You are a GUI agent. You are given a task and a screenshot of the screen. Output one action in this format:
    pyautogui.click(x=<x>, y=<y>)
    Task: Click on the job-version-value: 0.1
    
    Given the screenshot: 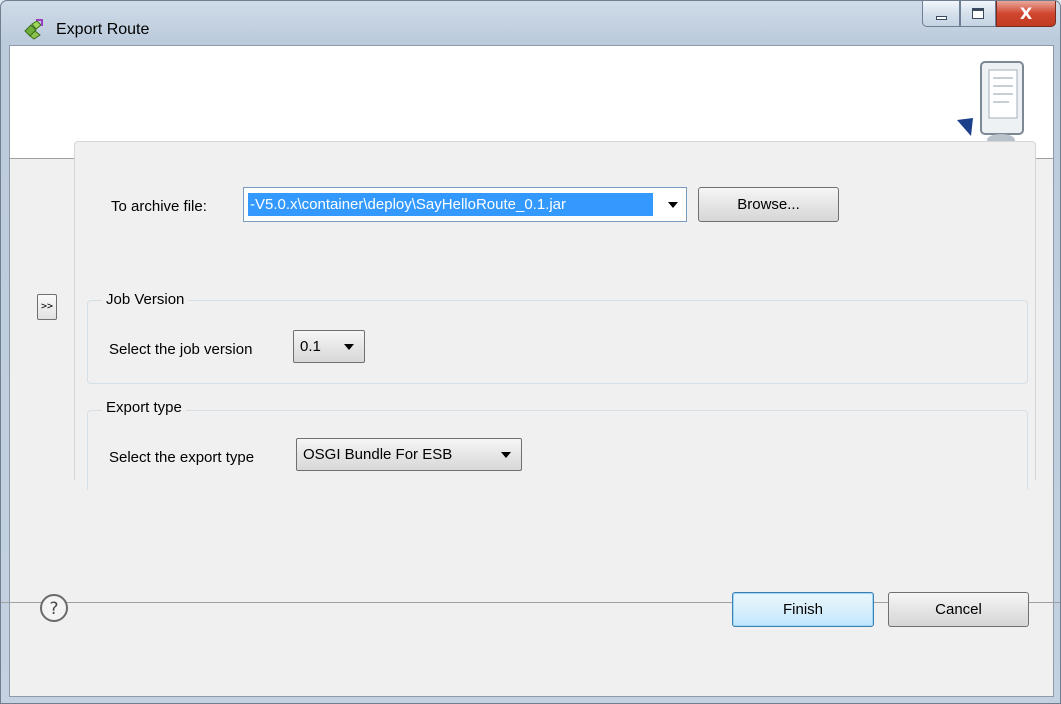 What is the action you would take?
    pyautogui.click(x=310, y=346)
    